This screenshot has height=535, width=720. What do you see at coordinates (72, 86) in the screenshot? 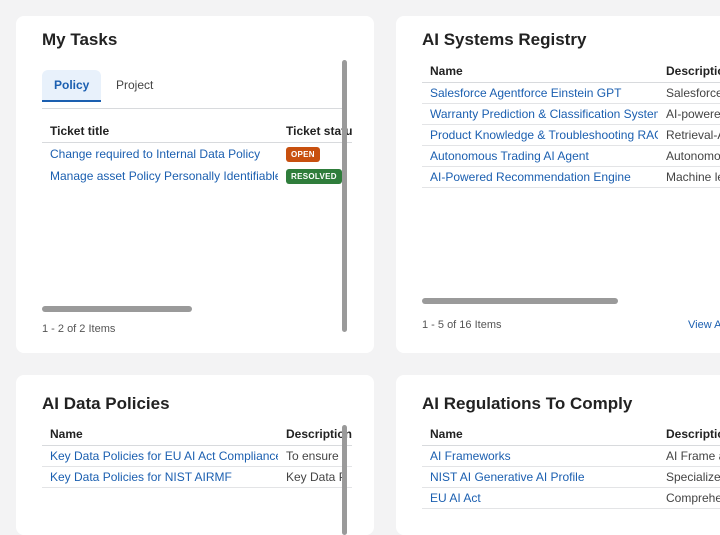
I see `tab-policy: Policy` at bounding box center [72, 86].